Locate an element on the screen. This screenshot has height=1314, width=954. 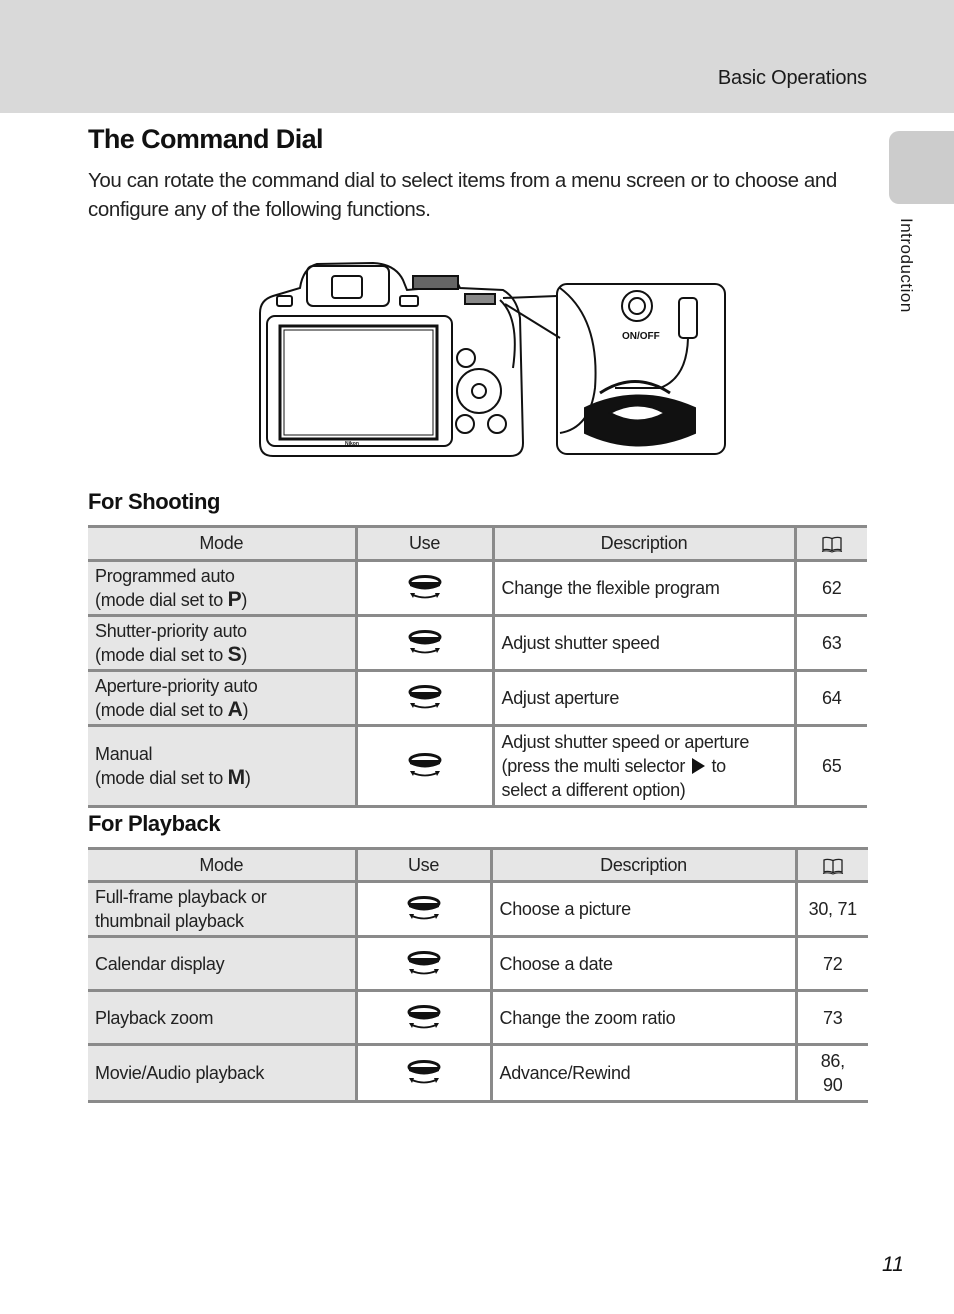
page-reference-link: 73 is located at coordinates (831, 1017).